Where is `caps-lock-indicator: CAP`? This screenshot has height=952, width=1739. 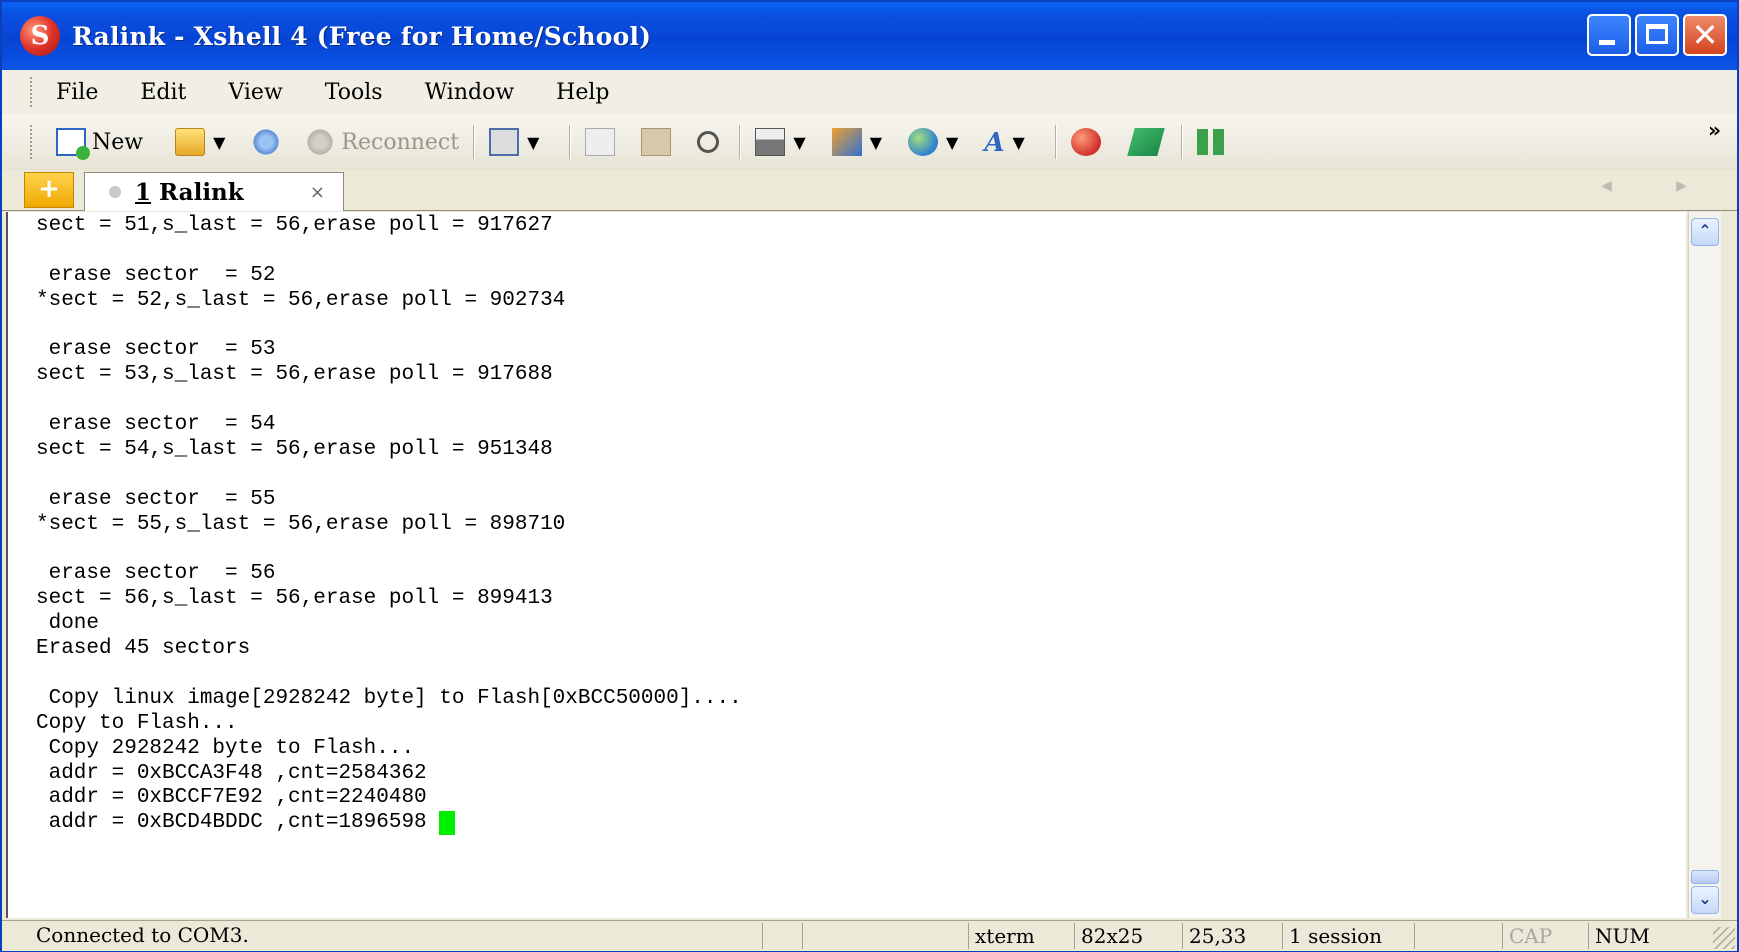
caps-lock-indicator: CAP is located at coordinates (1527, 936).